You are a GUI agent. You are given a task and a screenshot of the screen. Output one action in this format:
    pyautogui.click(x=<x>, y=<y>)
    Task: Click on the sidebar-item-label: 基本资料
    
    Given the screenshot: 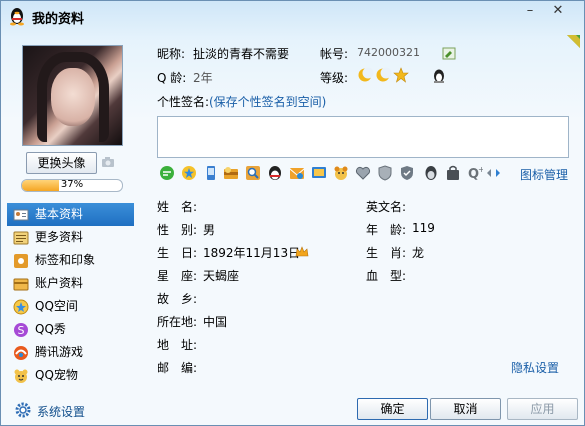 What is the action you would take?
    pyautogui.click(x=59, y=214)
    